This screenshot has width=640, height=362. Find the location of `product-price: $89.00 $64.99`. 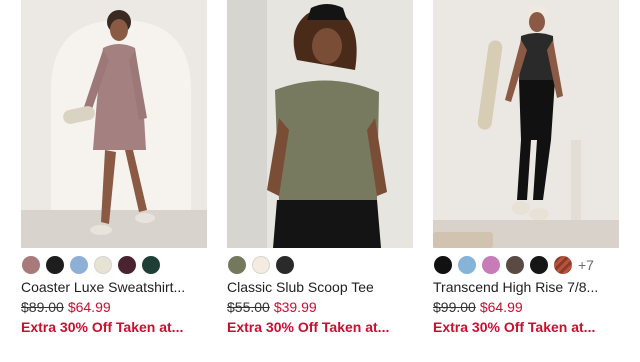

product-price: $89.00 $64.99 is located at coordinates (114, 307).